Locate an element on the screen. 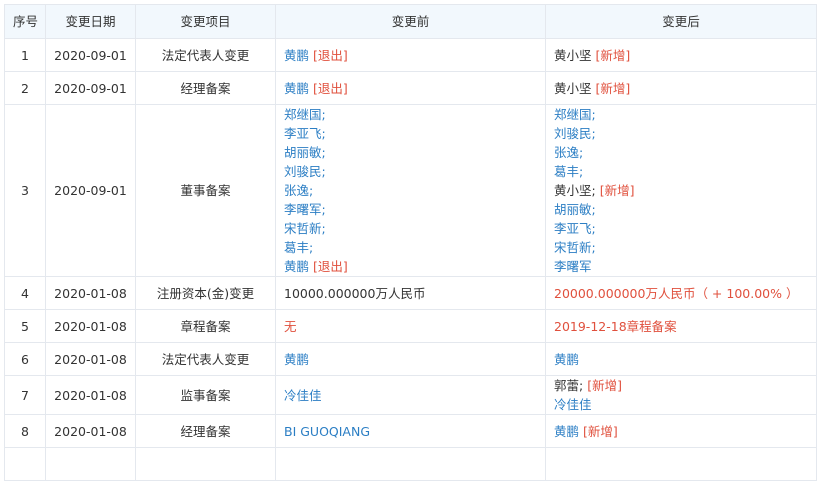 Image resolution: width=821 pixels, height=487 pixels. header-index: 序号 is located at coordinates (25, 21).